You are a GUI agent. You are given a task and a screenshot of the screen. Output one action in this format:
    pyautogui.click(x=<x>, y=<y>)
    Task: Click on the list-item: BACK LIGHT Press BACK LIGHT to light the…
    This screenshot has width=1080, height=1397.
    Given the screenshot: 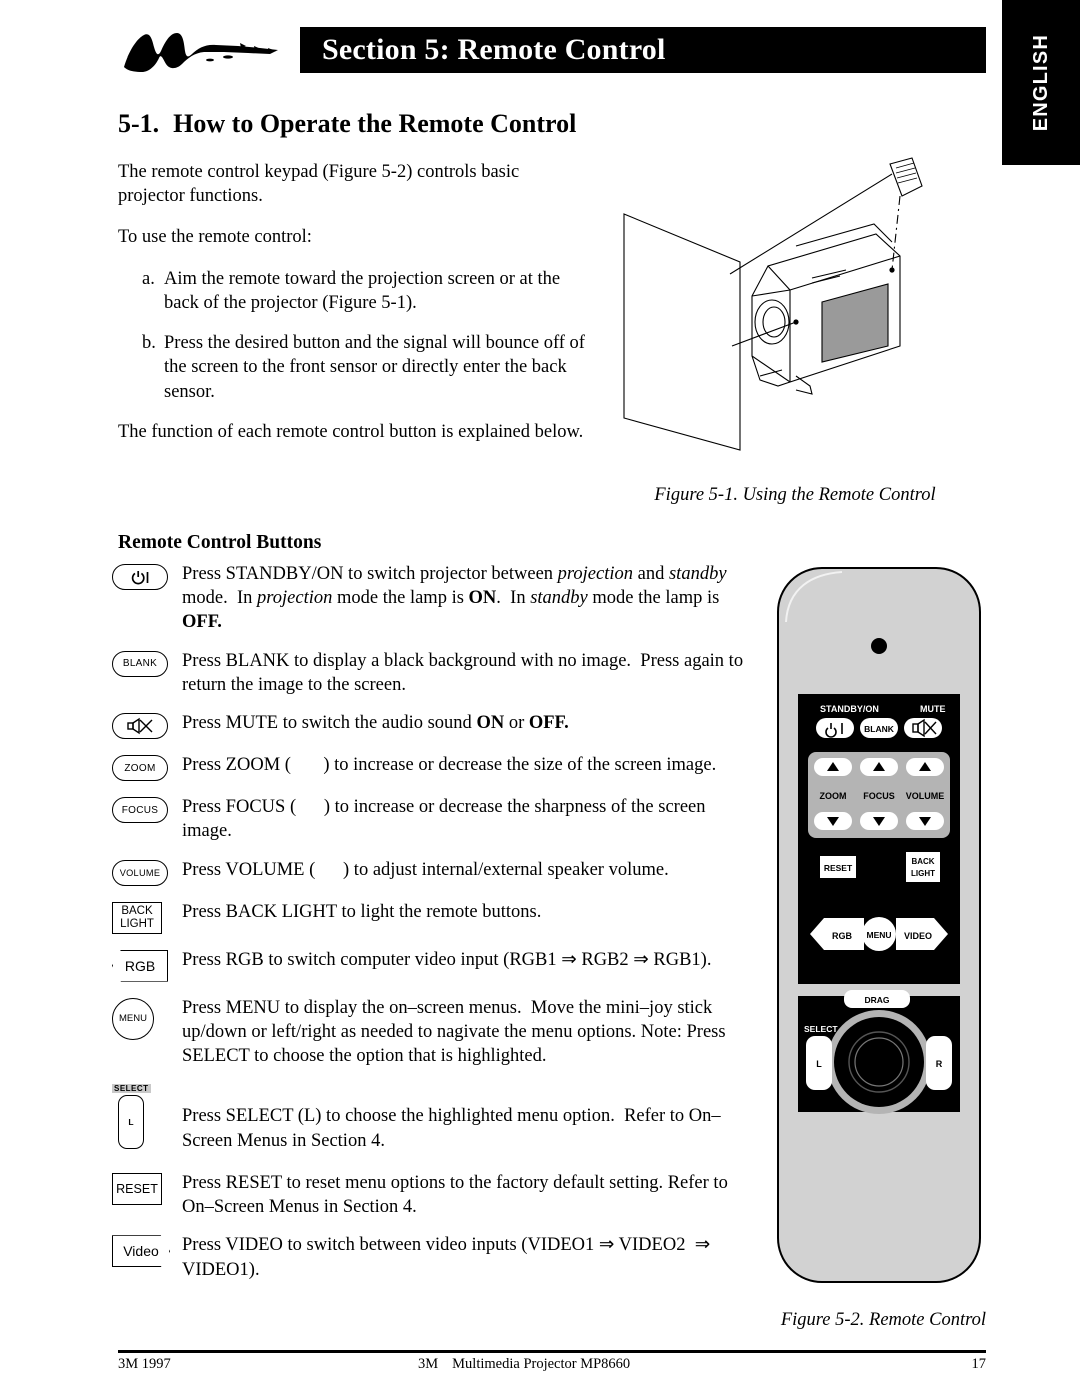 What is the action you would take?
    pyautogui.click(x=432, y=917)
    